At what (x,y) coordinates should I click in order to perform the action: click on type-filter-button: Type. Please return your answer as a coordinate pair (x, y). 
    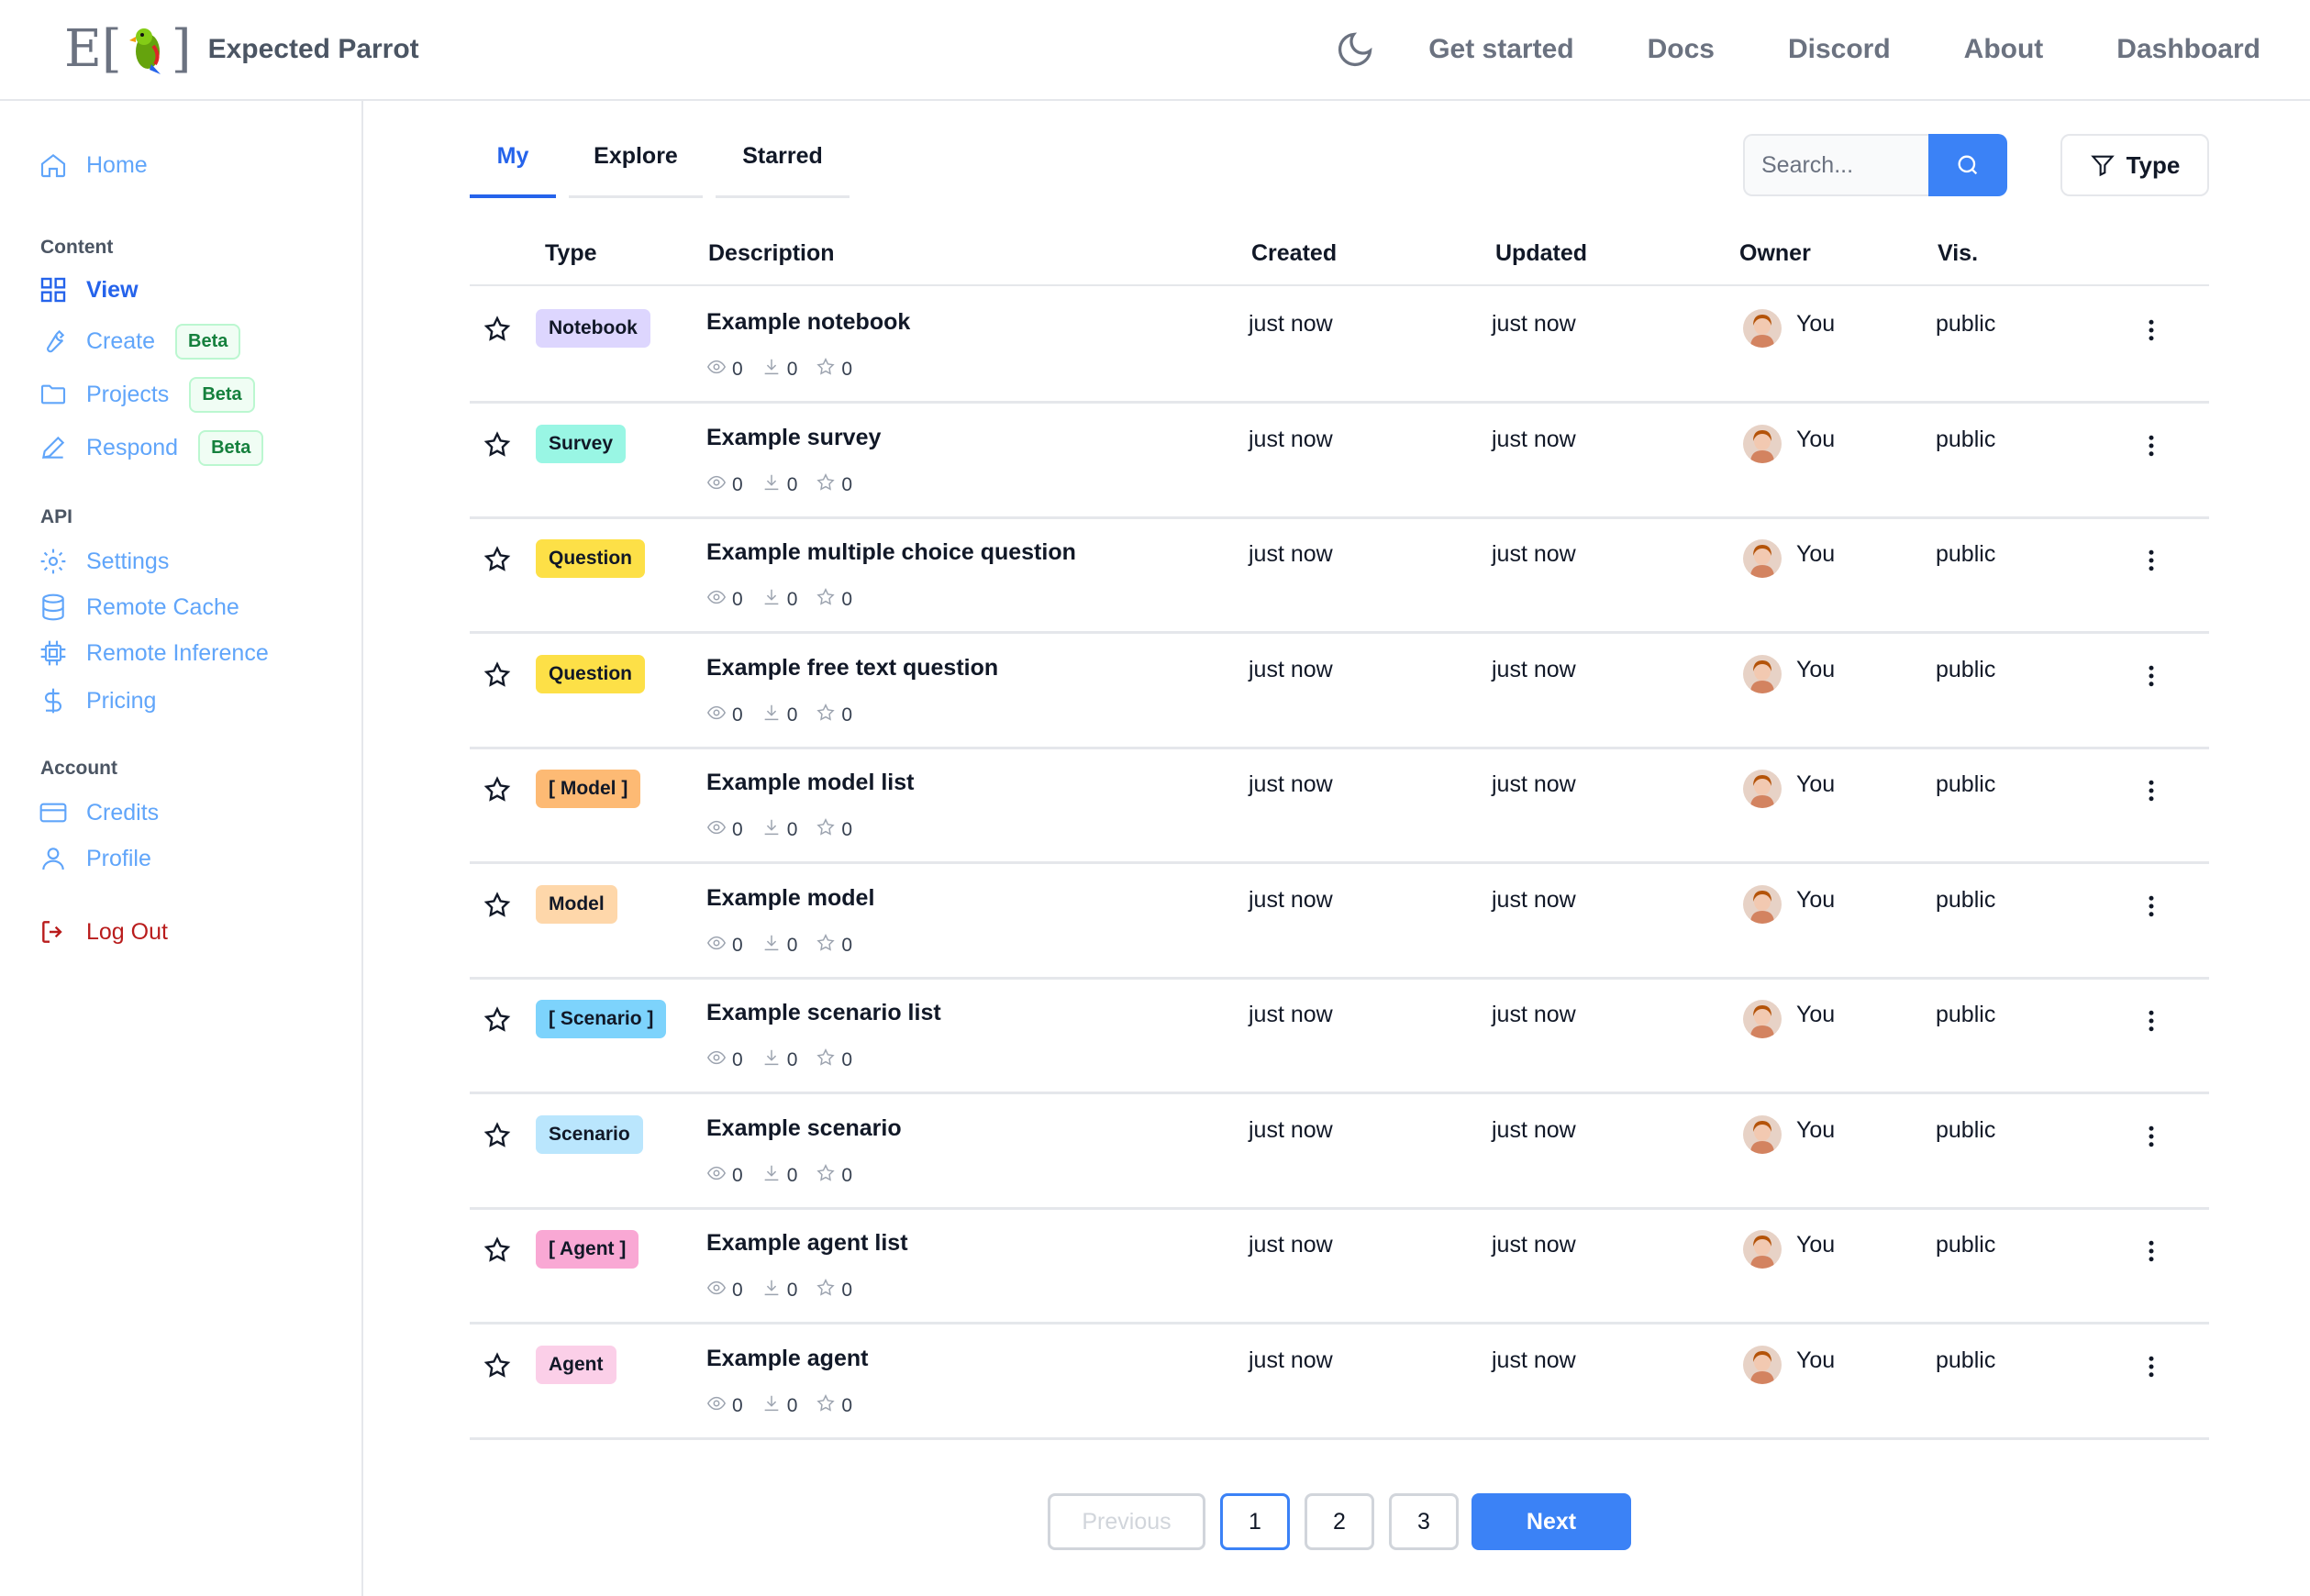
    Looking at the image, I should click on (2135, 165).